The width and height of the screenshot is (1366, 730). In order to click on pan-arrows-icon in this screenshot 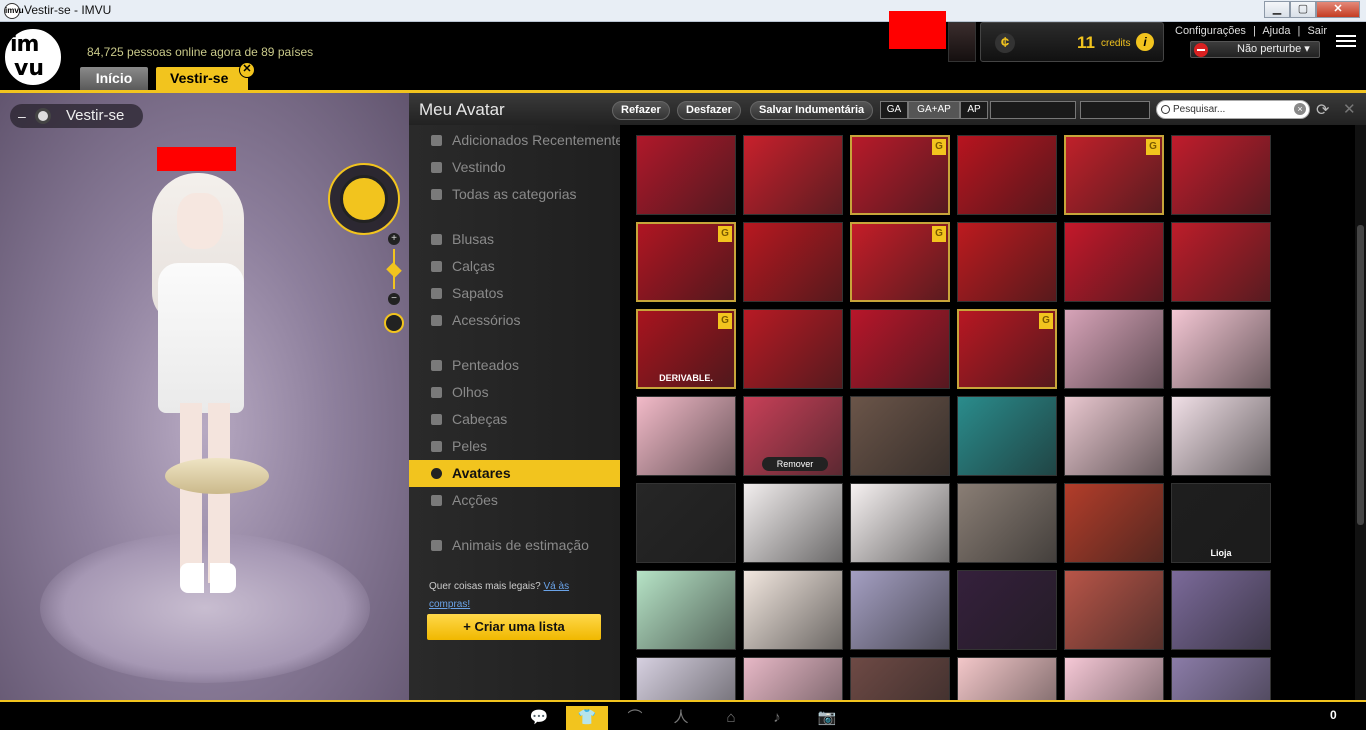, I will do `click(364, 199)`.